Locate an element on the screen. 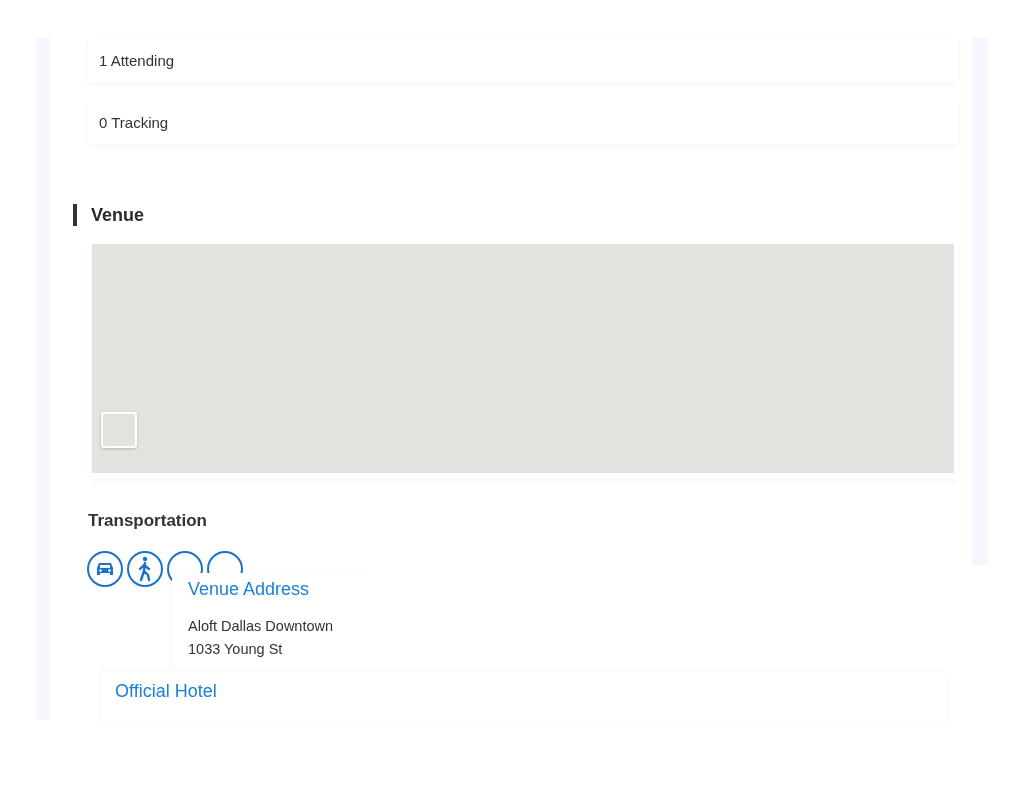  address-line: 1033 Young St is located at coordinates (236, 649).